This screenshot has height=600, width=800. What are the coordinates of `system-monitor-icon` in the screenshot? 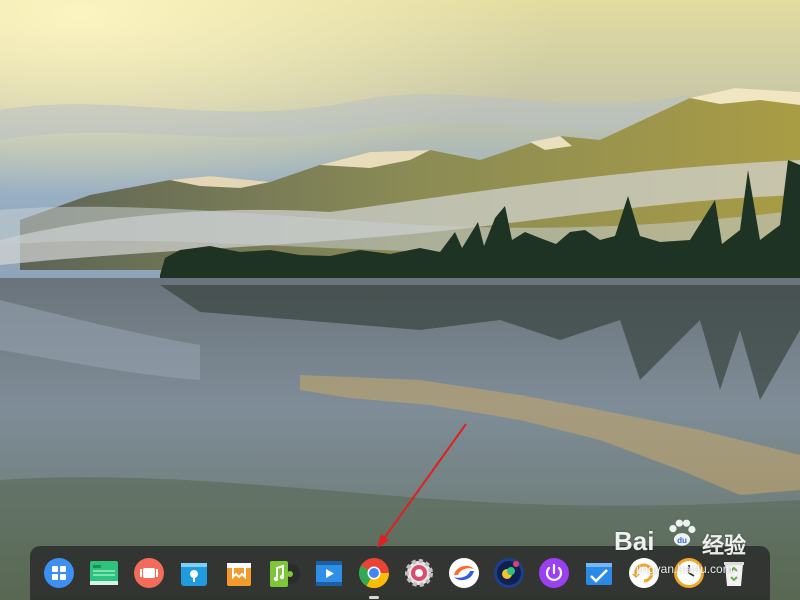 It's located at (599, 574).